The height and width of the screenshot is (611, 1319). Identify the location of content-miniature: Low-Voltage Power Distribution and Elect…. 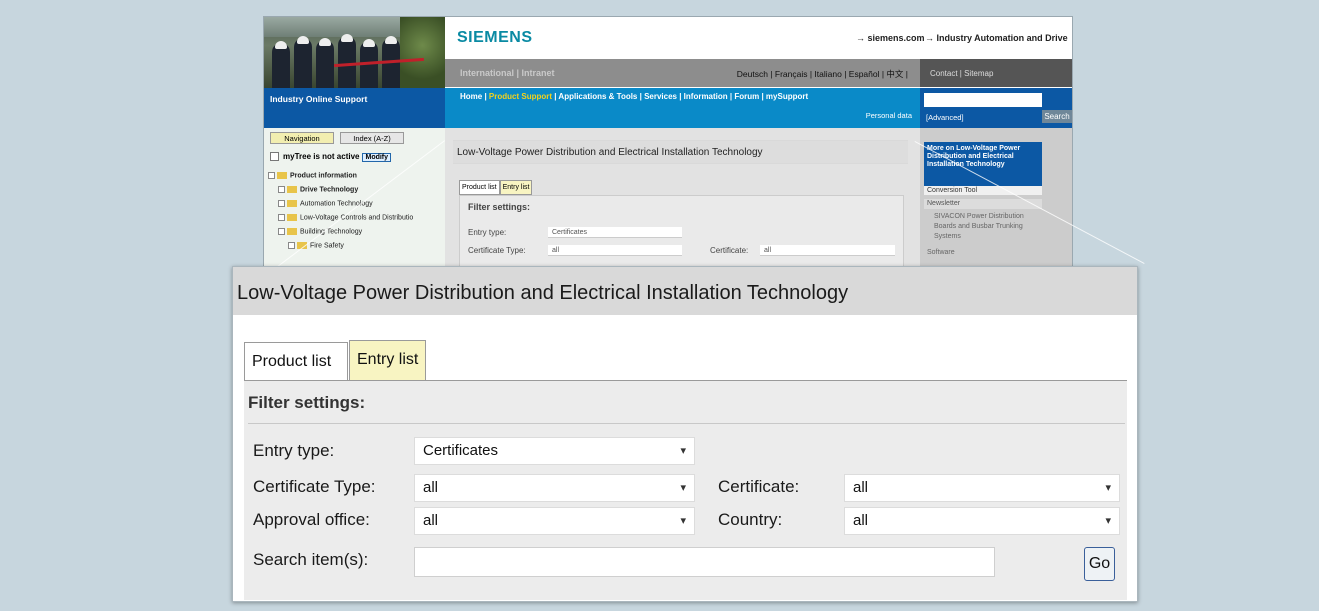
(682, 206).